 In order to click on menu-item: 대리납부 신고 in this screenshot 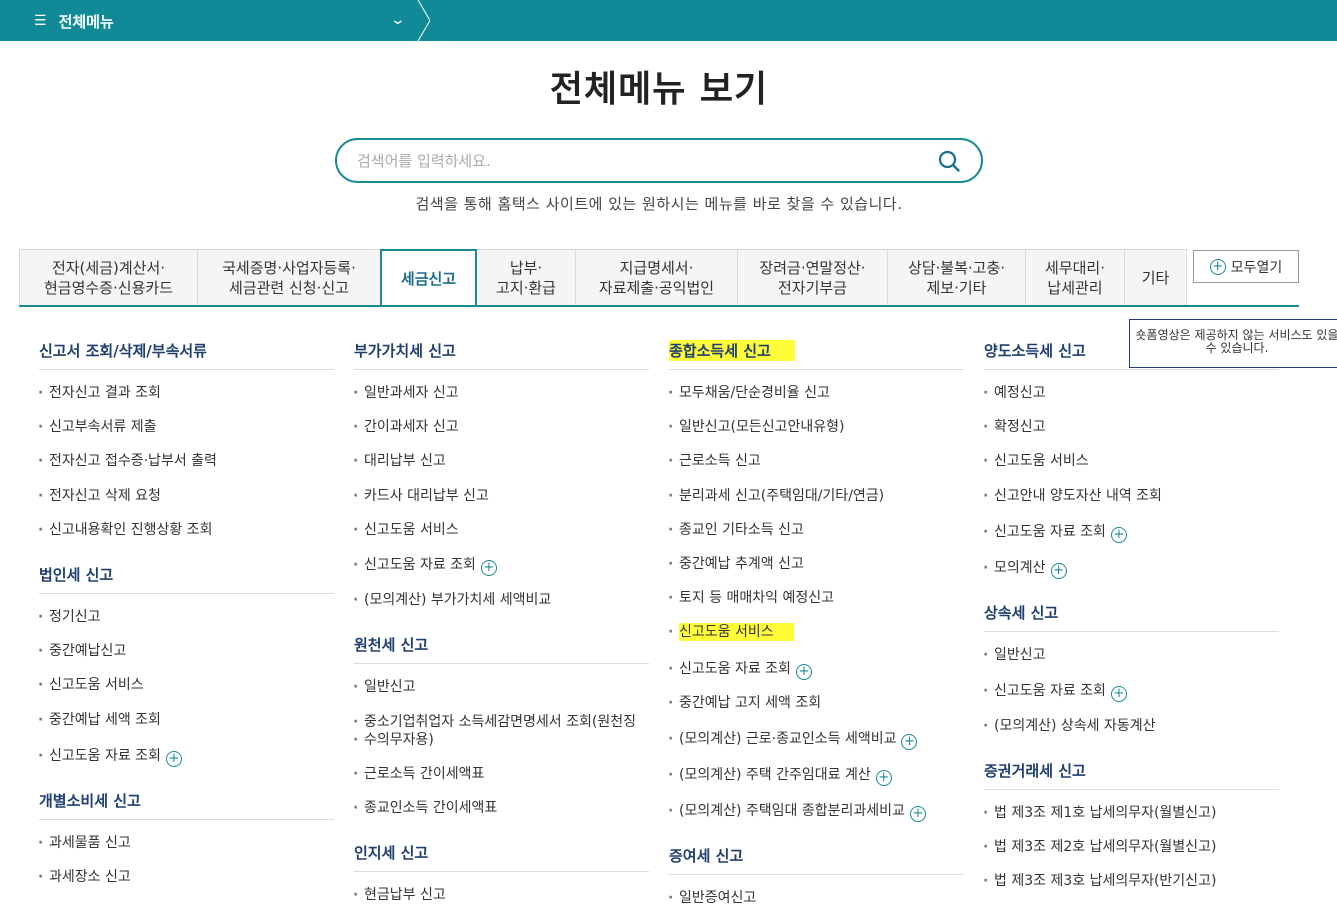, I will do `click(399, 461)`.